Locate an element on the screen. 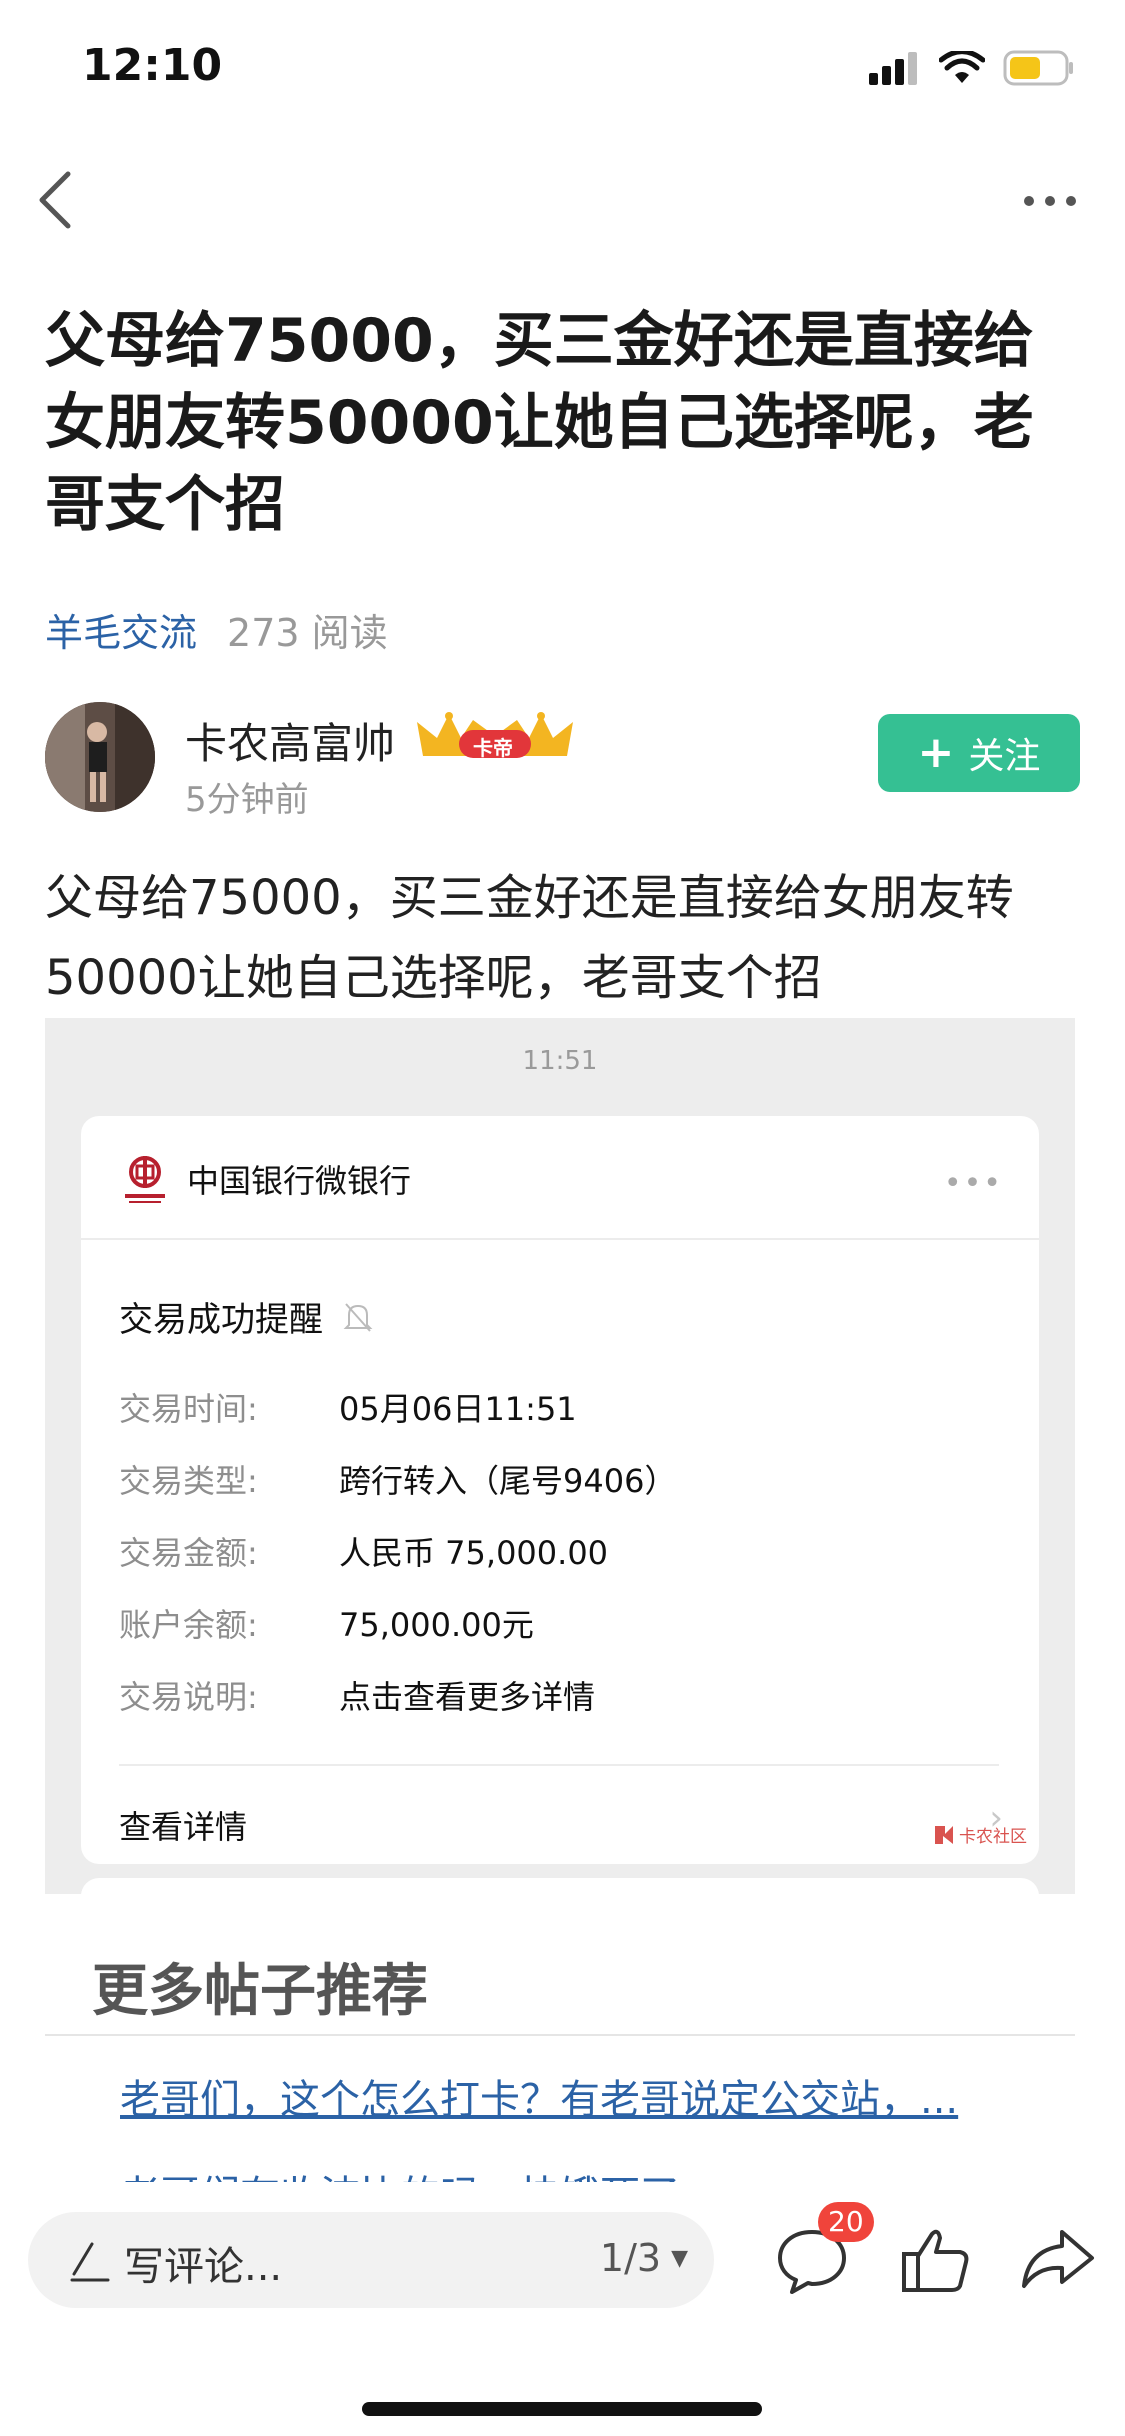  like-button is located at coordinates (936, 2260).